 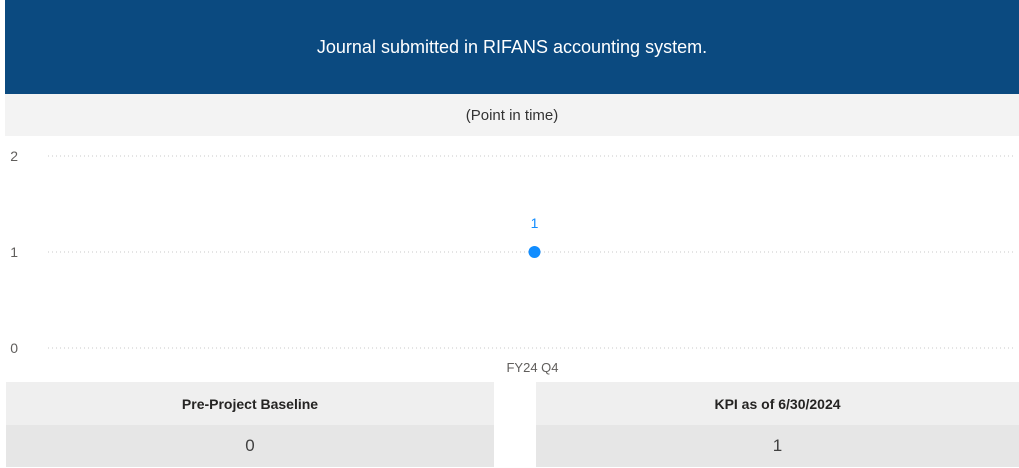 What do you see at coordinates (250, 446) in the screenshot?
I see `baseline-value: 0` at bounding box center [250, 446].